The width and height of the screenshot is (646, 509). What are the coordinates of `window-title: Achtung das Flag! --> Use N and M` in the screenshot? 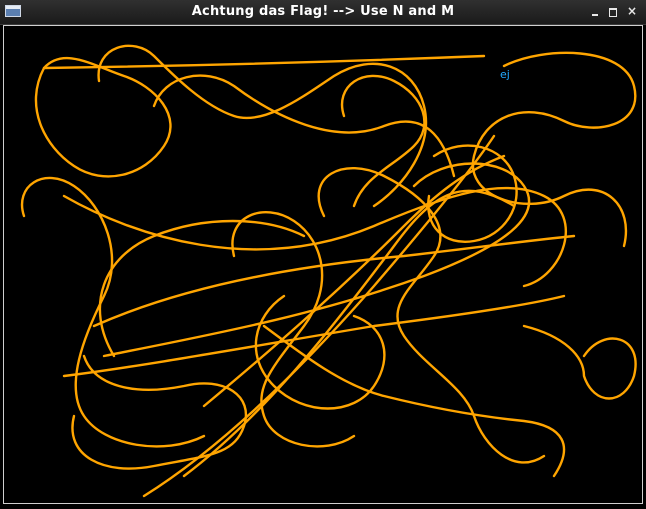 It's located at (323, 11).